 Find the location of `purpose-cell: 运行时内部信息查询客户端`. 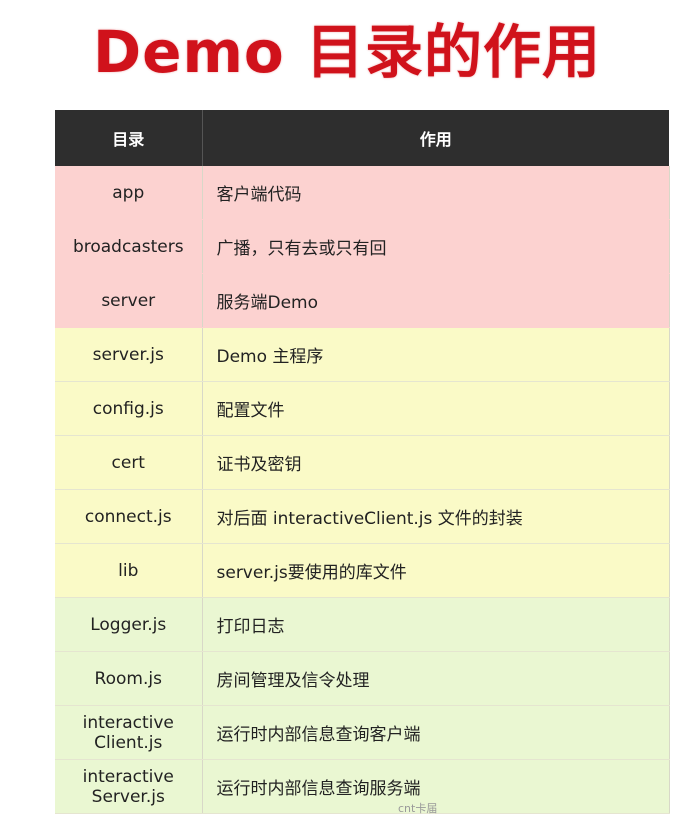

purpose-cell: 运行时内部信息查询客户端 is located at coordinates (436, 732).